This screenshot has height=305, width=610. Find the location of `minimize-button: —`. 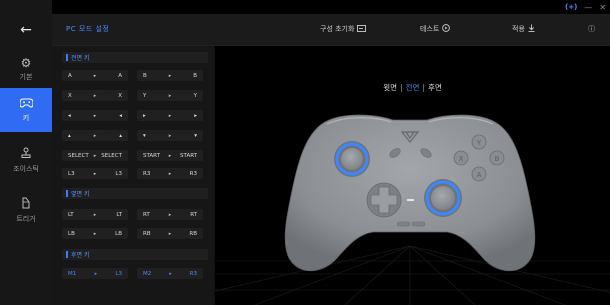

minimize-button: — is located at coordinates (588, 7).